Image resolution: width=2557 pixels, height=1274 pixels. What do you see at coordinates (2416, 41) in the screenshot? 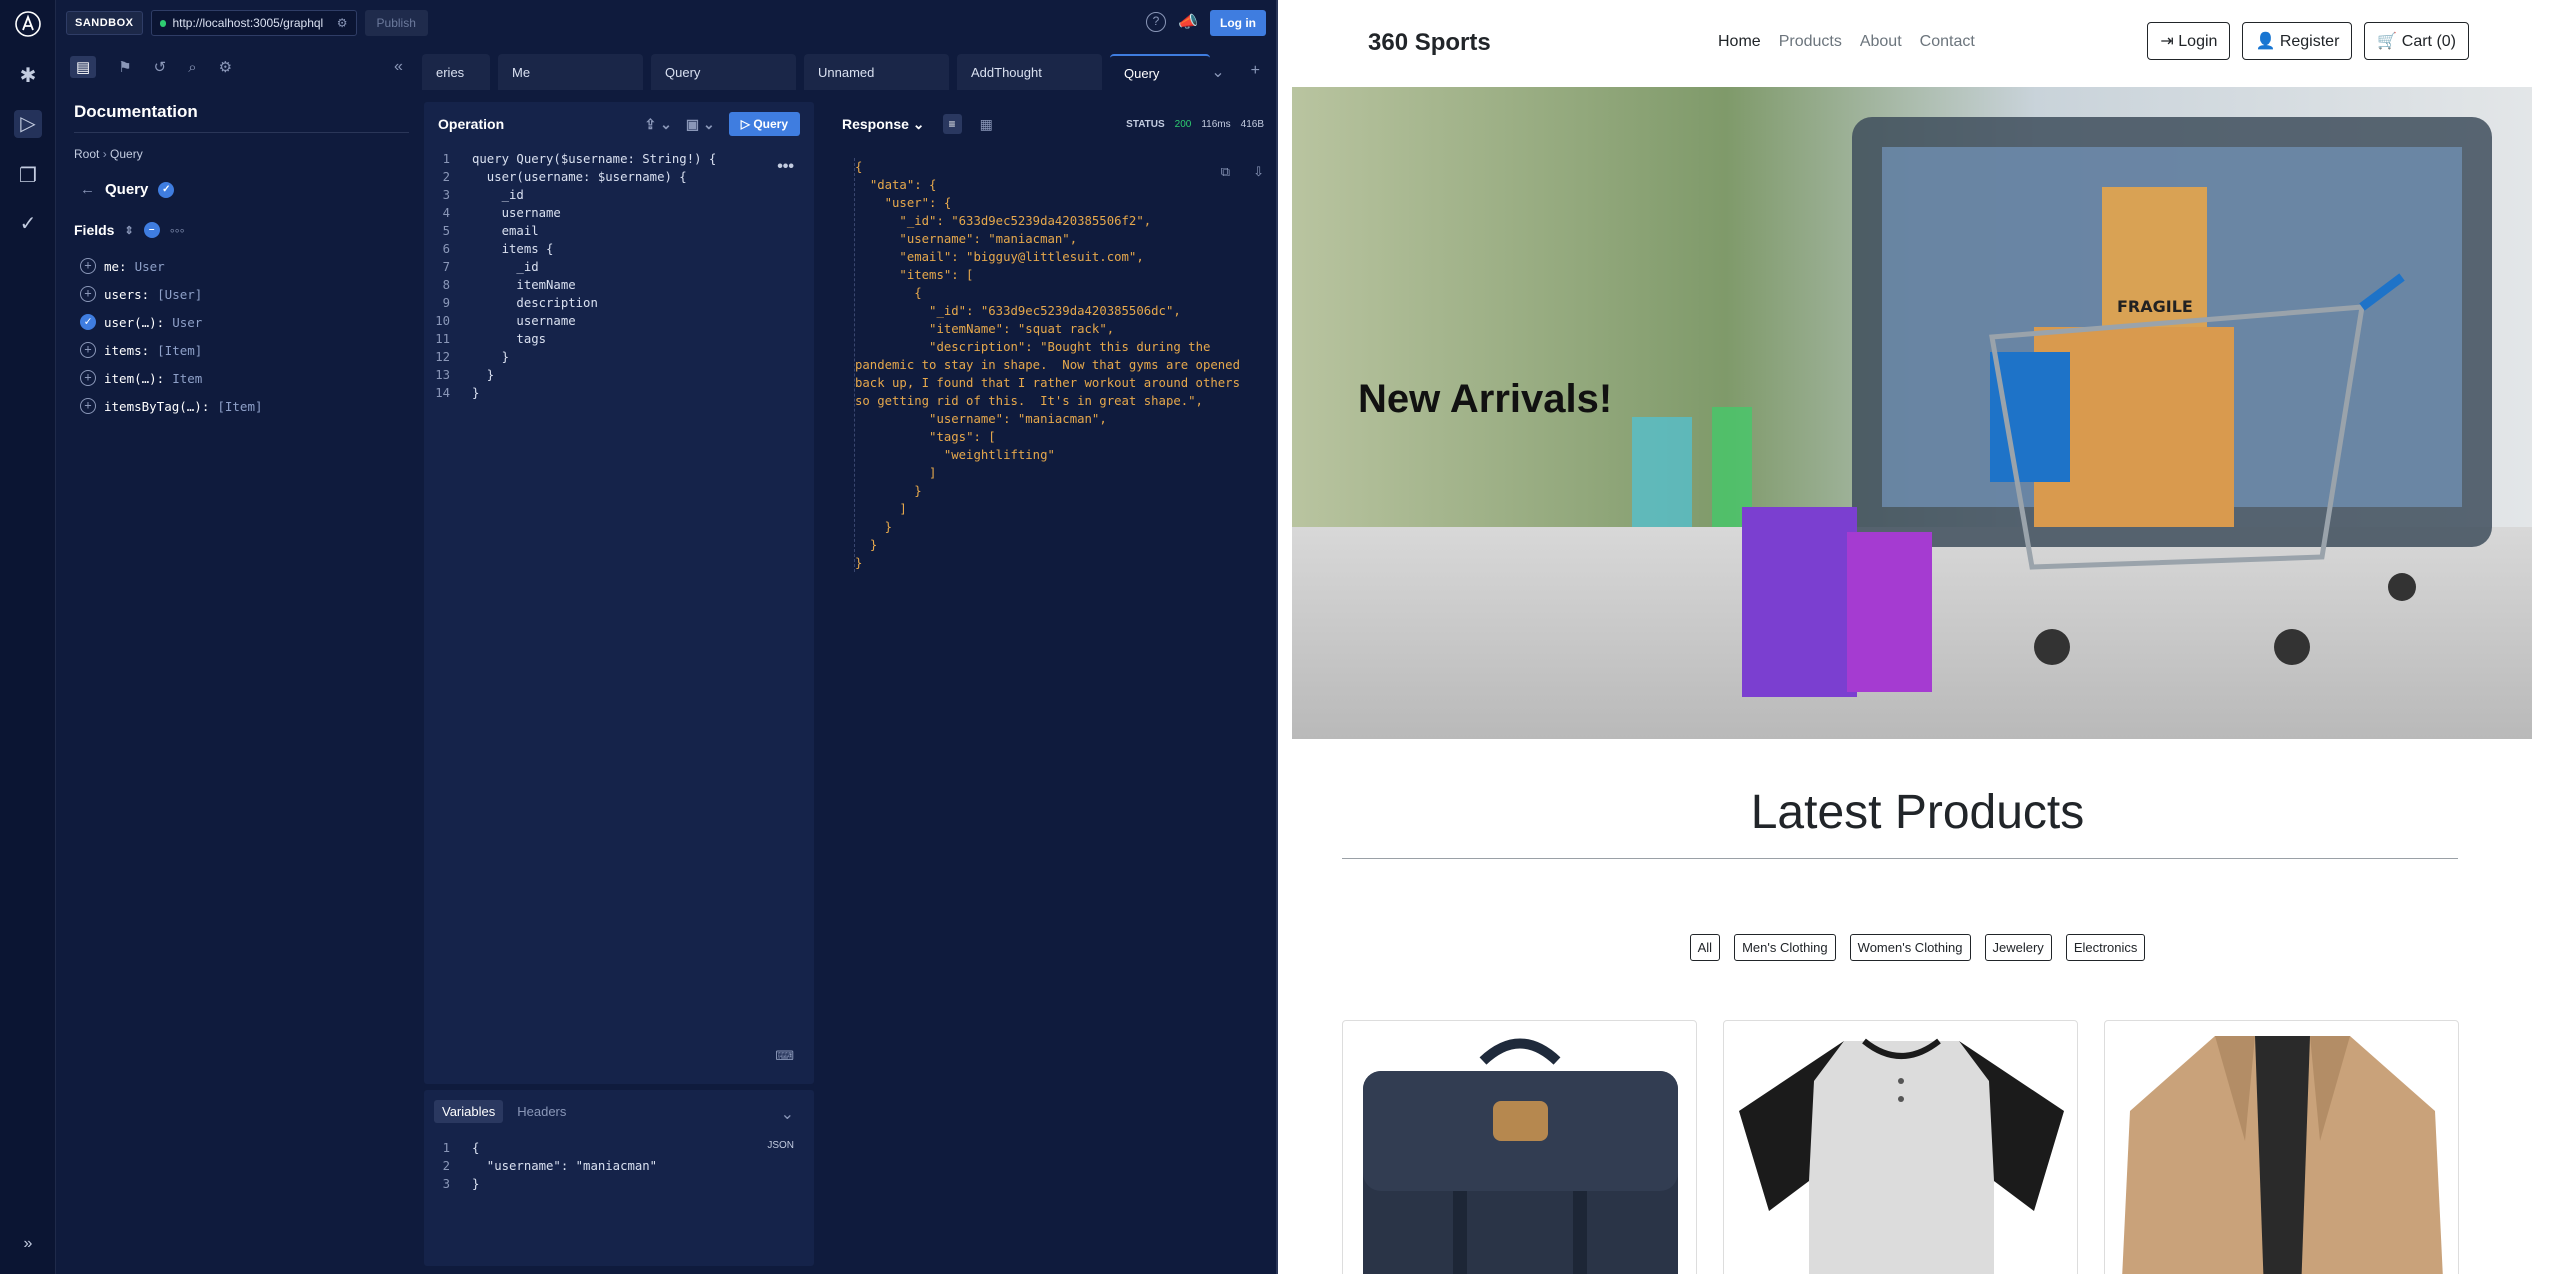
I see `cart-button: 🛒 Cart (0)` at bounding box center [2416, 41].